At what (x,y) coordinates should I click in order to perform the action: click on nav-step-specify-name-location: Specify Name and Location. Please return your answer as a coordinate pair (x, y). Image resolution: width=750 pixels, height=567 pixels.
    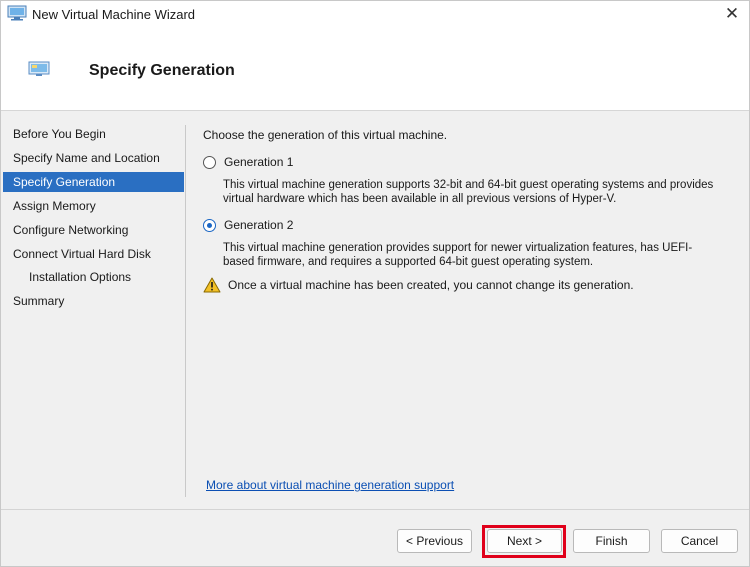
    Looking at the image, I should click on (93, 158).